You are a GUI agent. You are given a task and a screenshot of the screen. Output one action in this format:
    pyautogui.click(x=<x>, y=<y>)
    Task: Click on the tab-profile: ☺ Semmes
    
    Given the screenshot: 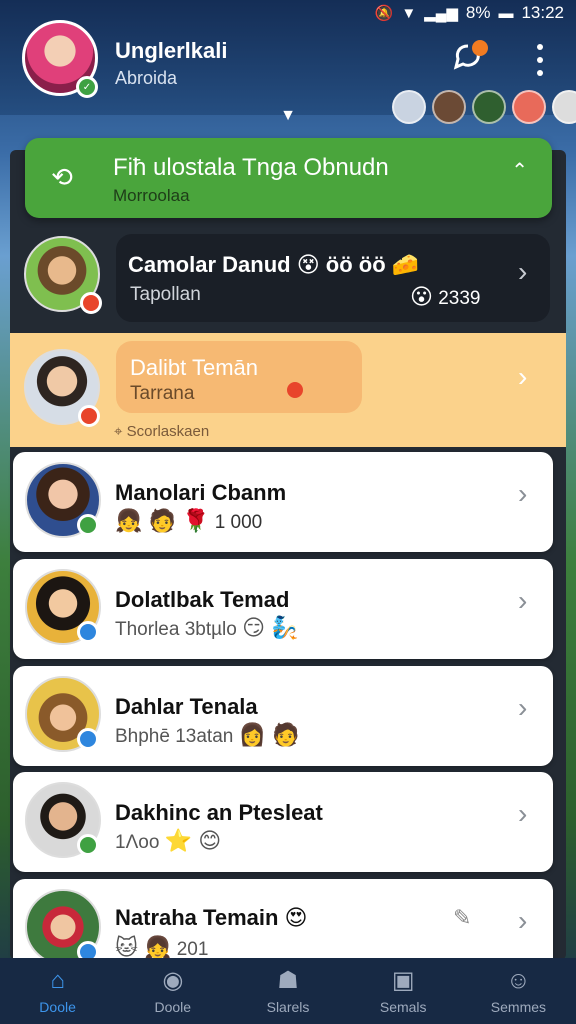 What is the action you would take?
    pyautogui.click(x=518, y=991)
    